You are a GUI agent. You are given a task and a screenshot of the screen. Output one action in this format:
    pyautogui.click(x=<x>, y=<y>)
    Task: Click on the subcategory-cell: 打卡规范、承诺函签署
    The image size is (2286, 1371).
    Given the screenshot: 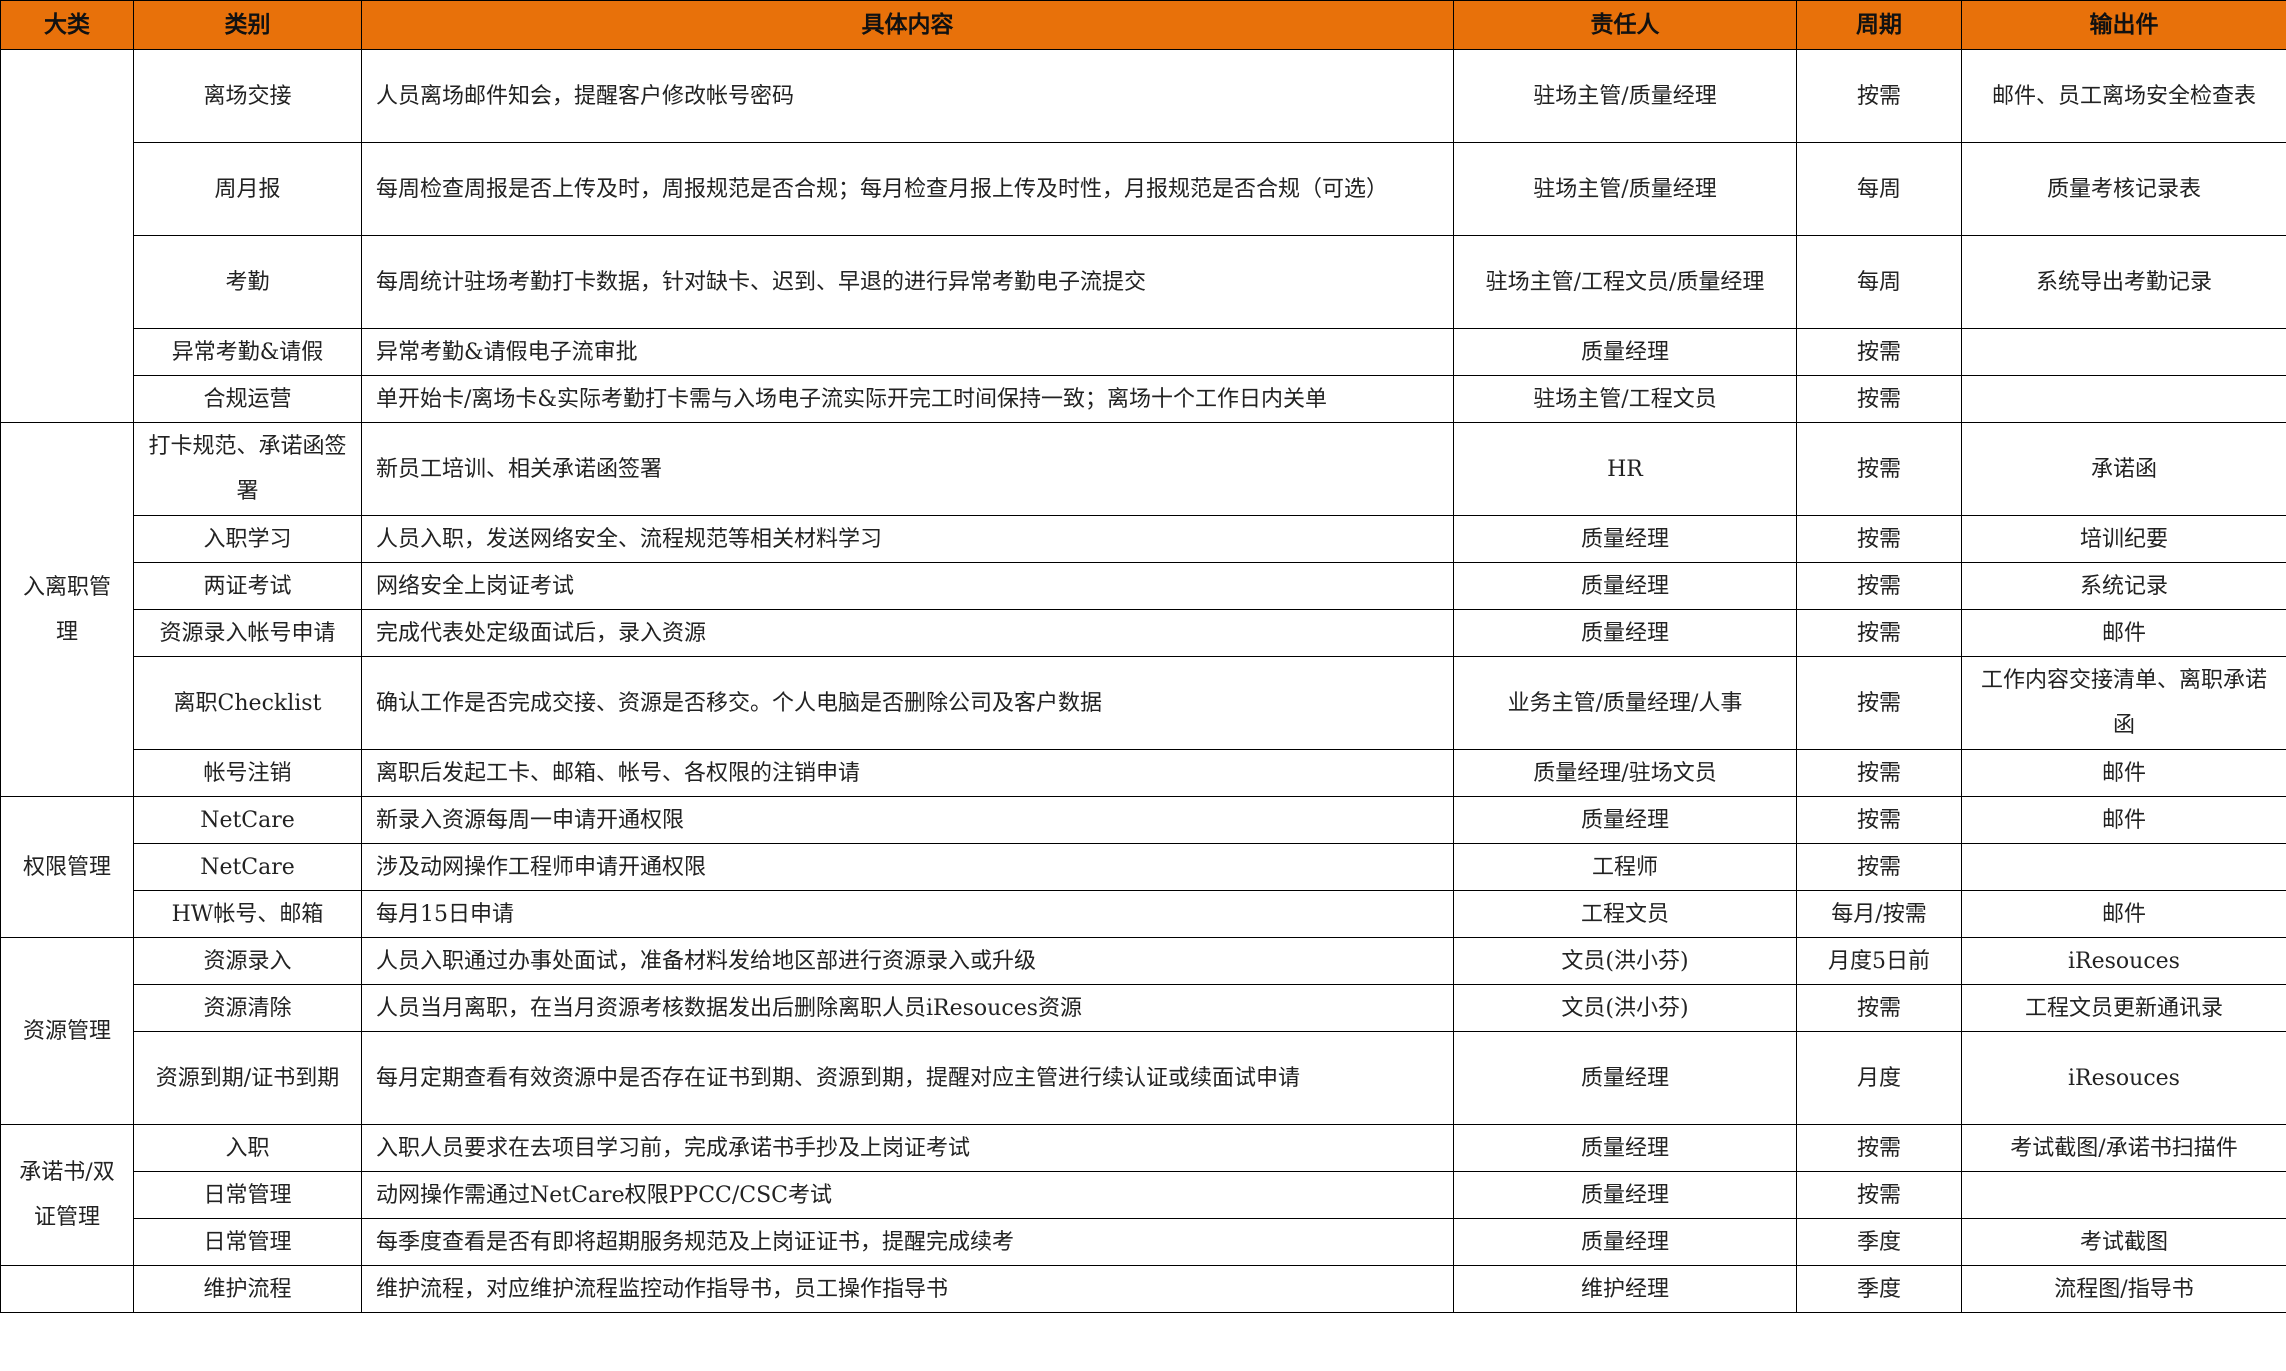 What is the action you would take?
    pyautogui.click(x=247, y=469)
    